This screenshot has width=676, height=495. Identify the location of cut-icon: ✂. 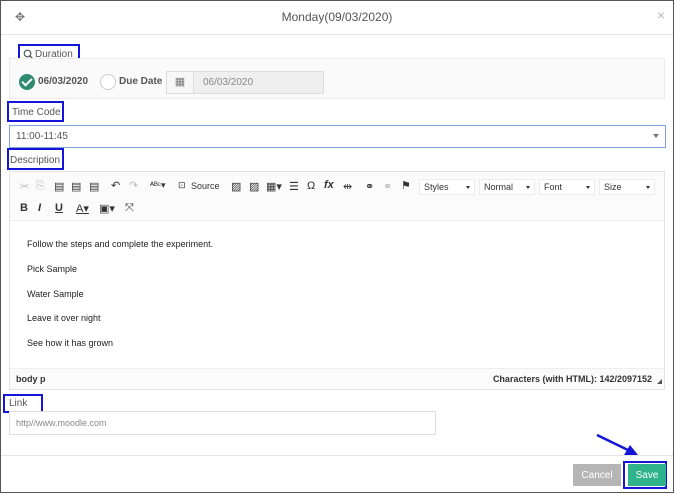
(24, 186).